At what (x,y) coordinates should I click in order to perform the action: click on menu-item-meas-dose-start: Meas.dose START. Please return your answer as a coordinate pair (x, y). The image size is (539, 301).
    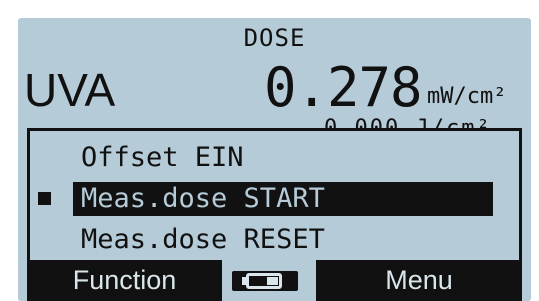
    Looking at the image, I should click on (274, 199).